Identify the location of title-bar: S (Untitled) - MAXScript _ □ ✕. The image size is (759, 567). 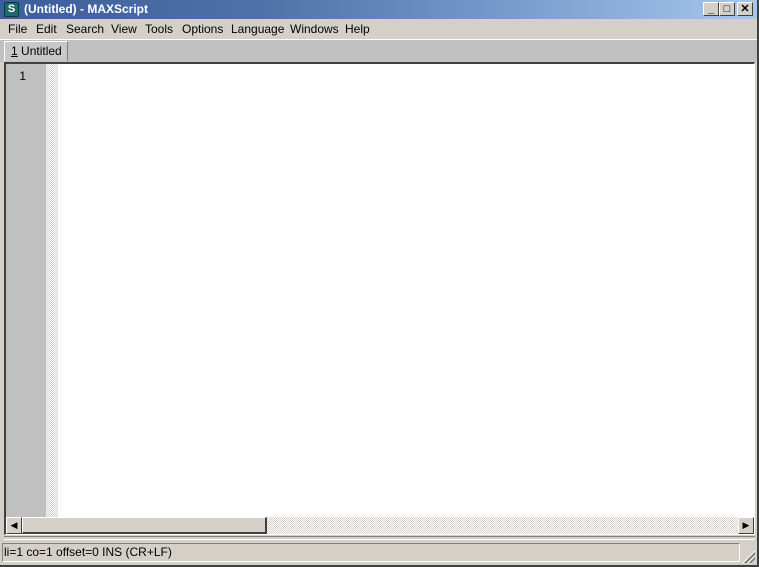
(378, 9).